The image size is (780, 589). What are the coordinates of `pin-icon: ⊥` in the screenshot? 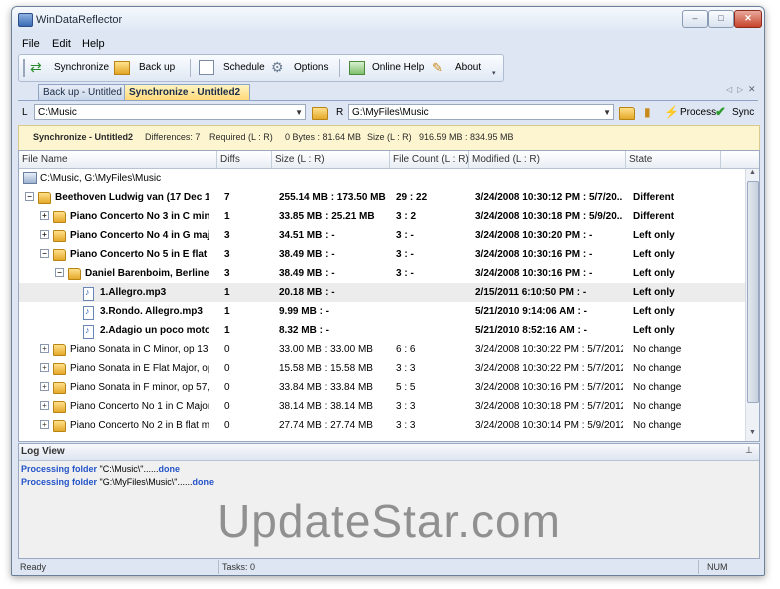 It's located at (749, 450).